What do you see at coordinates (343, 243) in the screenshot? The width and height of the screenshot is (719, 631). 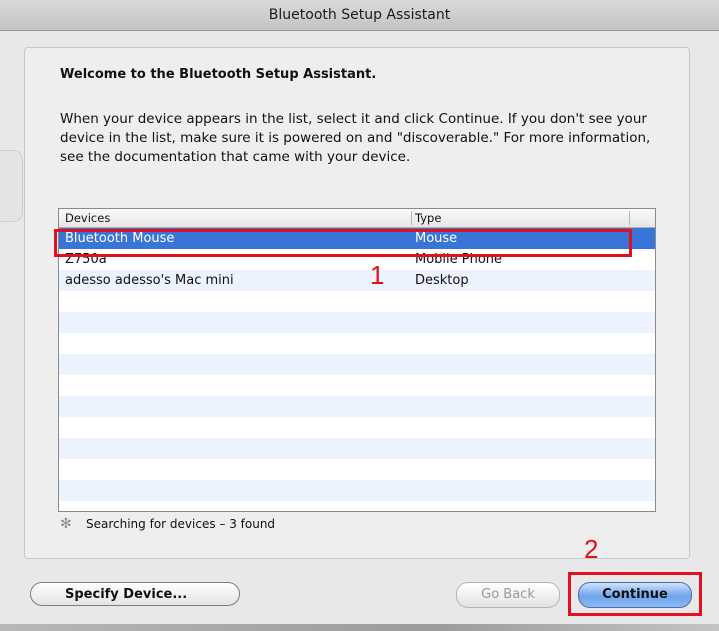 I see `annotation-highlight-row` at bounding box center [343, 243].